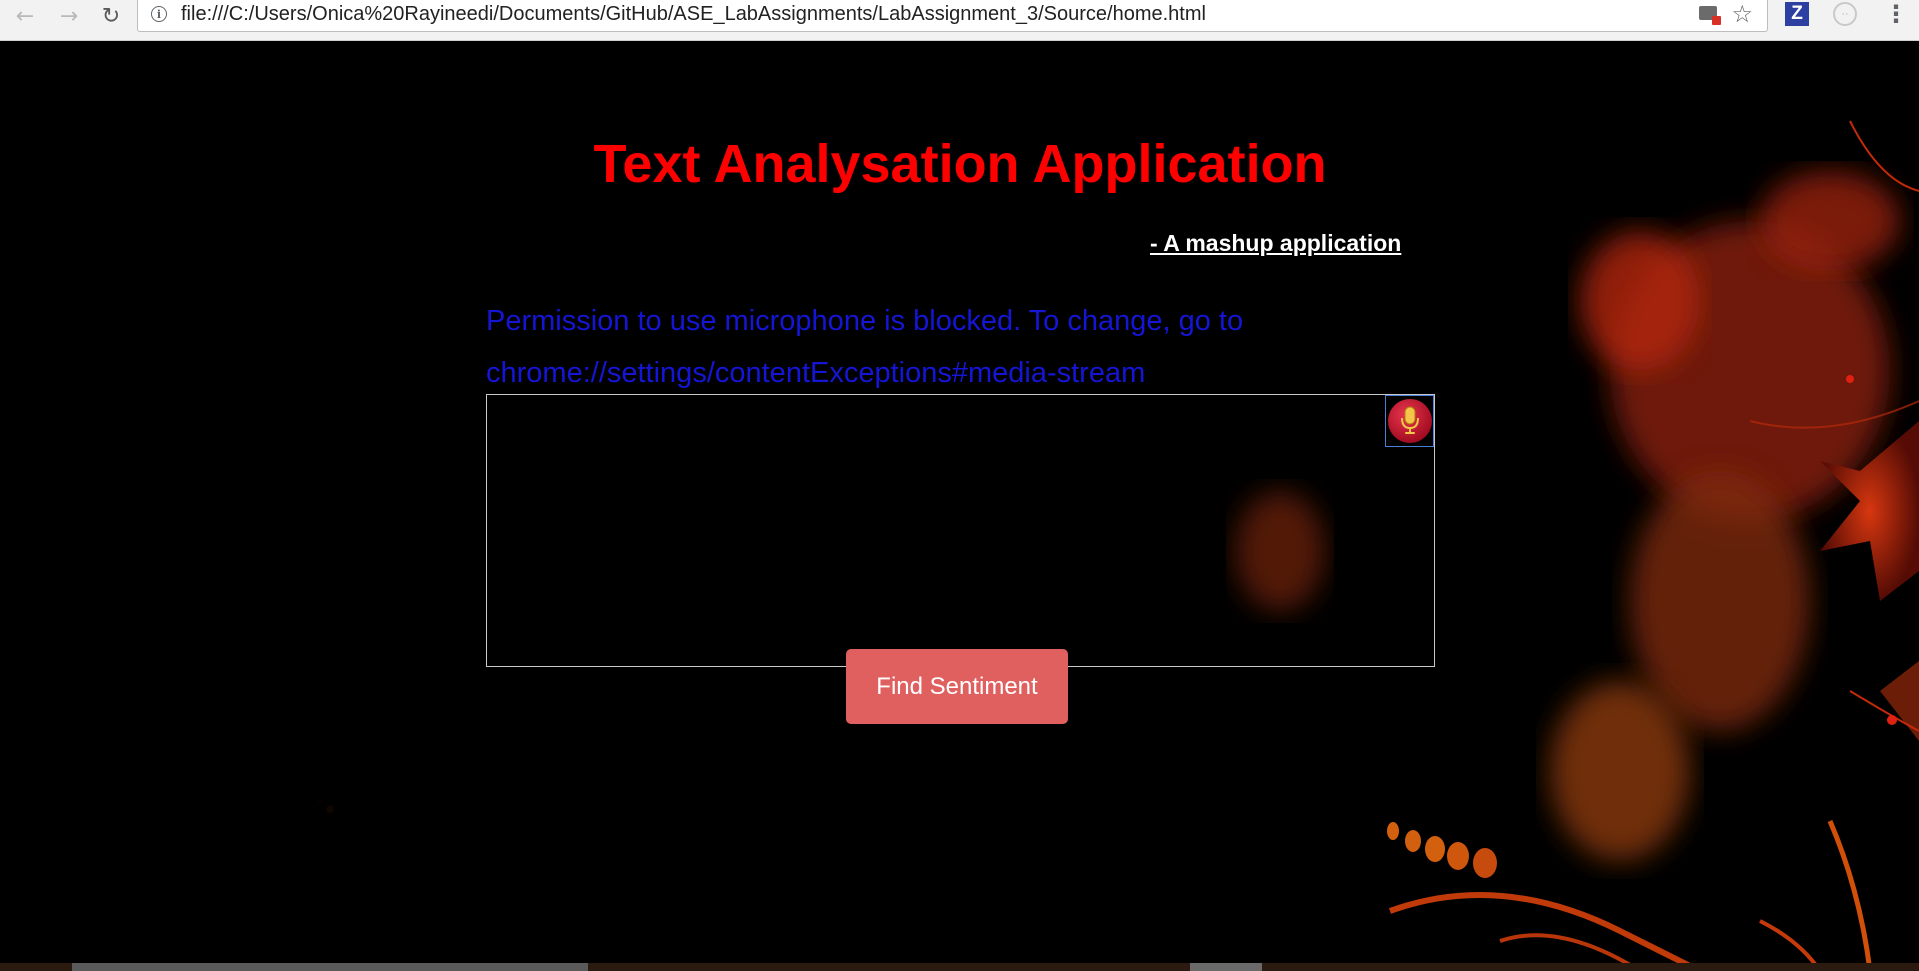  Describe the element at coordinates (1276, 243) in the screenshot. I see `page-subtitle: - A mashup application` at that location.